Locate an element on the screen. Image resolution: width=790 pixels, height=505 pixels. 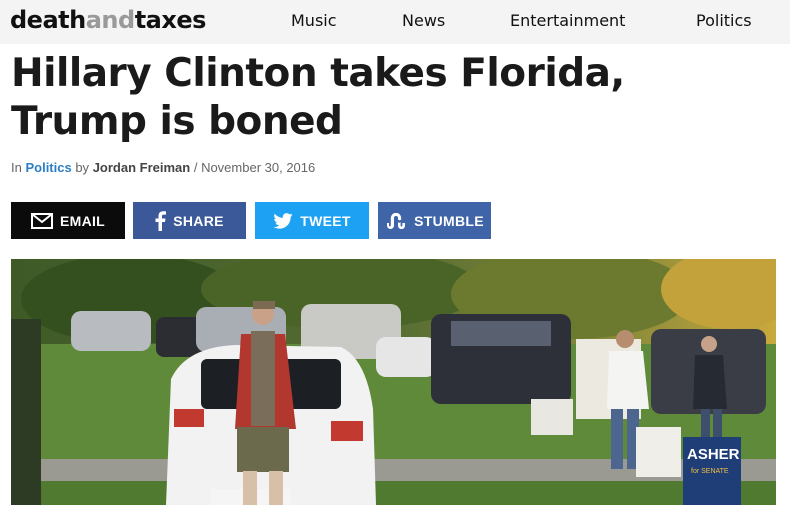
stumble-label: STUMBLE is located at coordinates (449, 220).